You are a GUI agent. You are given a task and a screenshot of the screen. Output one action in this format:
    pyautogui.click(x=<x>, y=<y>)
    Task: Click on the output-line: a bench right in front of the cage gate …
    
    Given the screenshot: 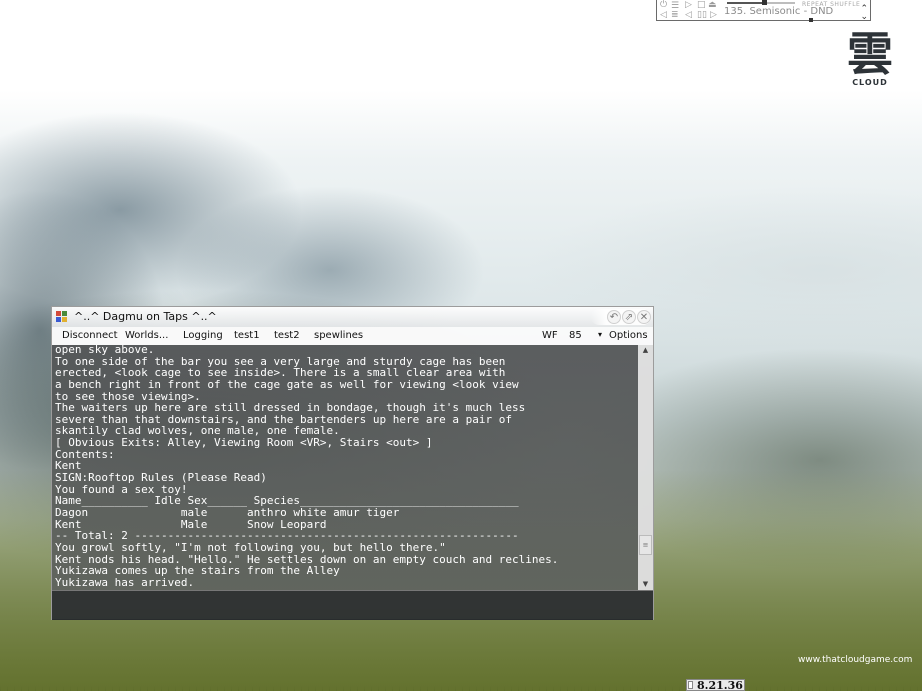 What is the action you would take?
    pyautogui.click(x=287, y=384)
    